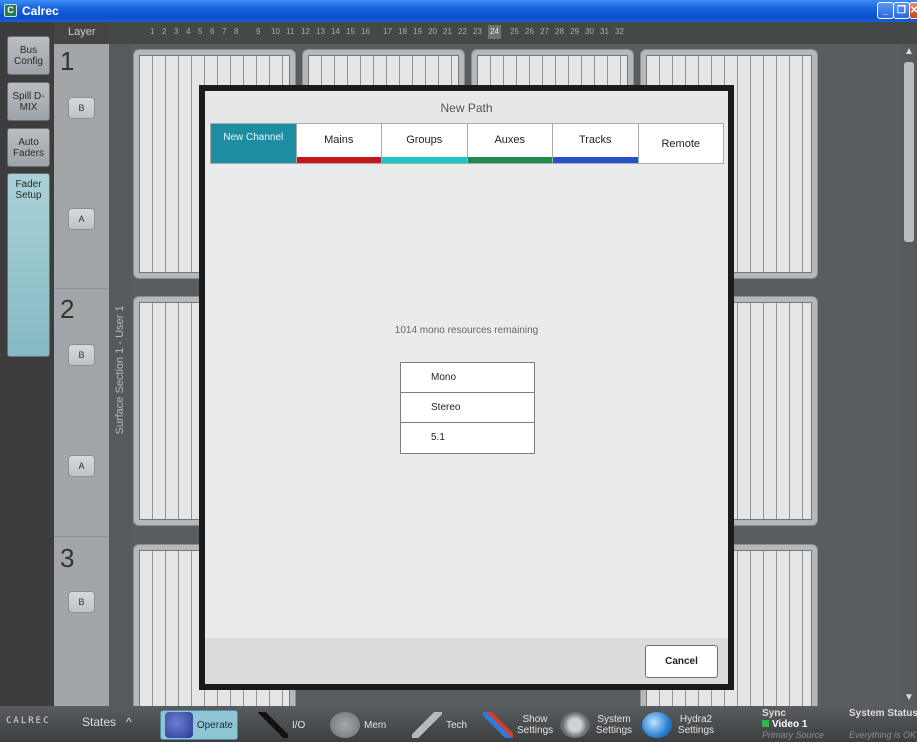  I want to click on sync-title: Sync, so click(774, 713).